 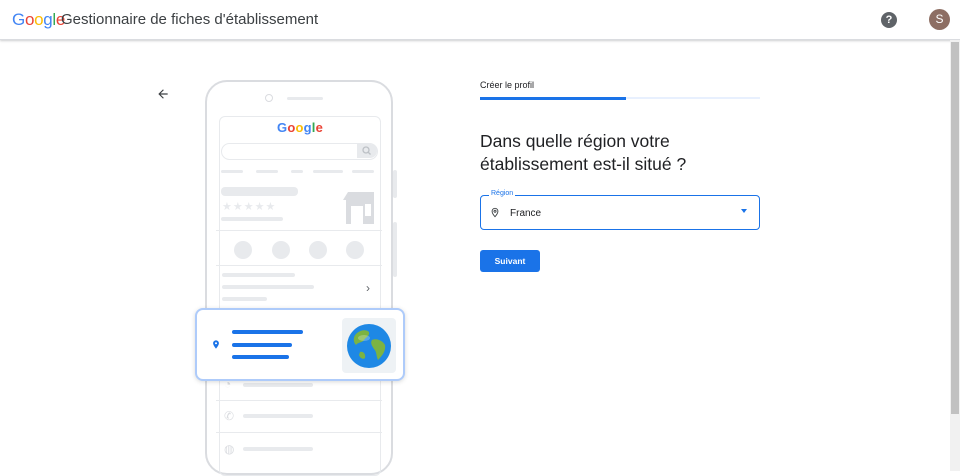 I want to click on app-title: Gestionnaire de fiches d'établissement, so click(x=190, y=19).